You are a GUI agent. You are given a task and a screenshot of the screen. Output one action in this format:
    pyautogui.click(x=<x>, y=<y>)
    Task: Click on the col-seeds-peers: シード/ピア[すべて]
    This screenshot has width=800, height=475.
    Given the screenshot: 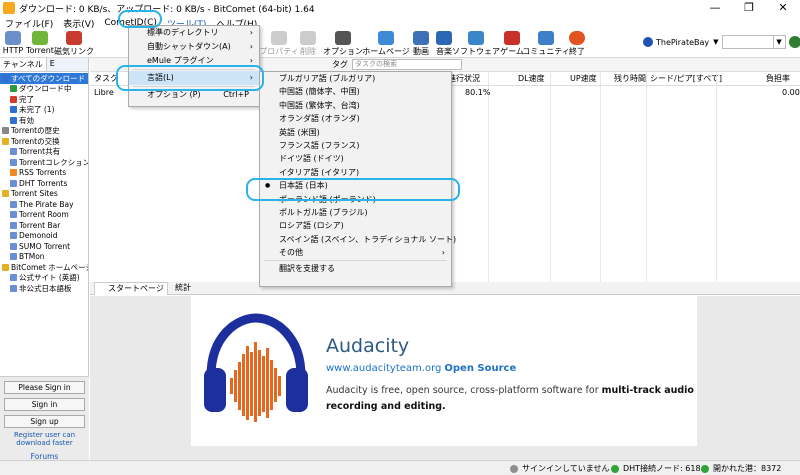 What is the action you would take?
    pyautogui.click(x=686, y=78)
    